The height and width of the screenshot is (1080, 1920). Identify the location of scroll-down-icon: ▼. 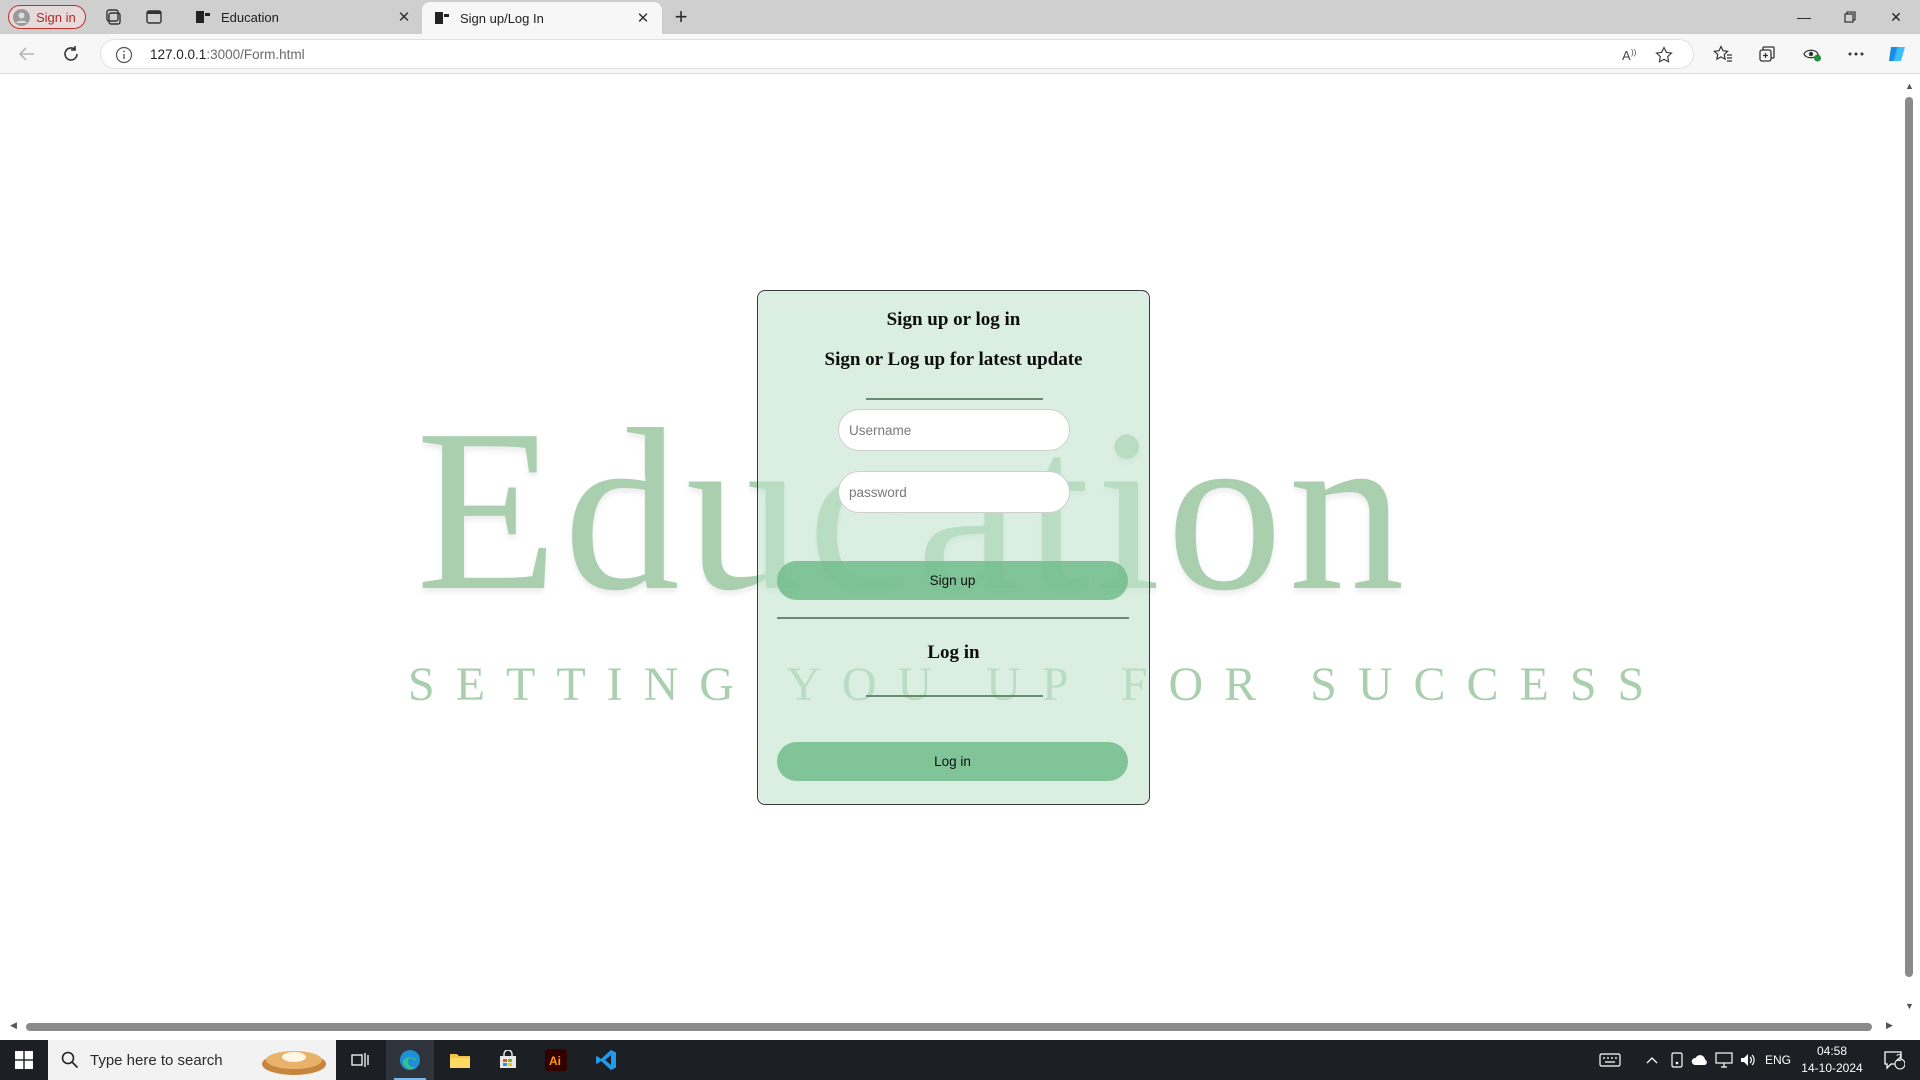
(1909, 1006).